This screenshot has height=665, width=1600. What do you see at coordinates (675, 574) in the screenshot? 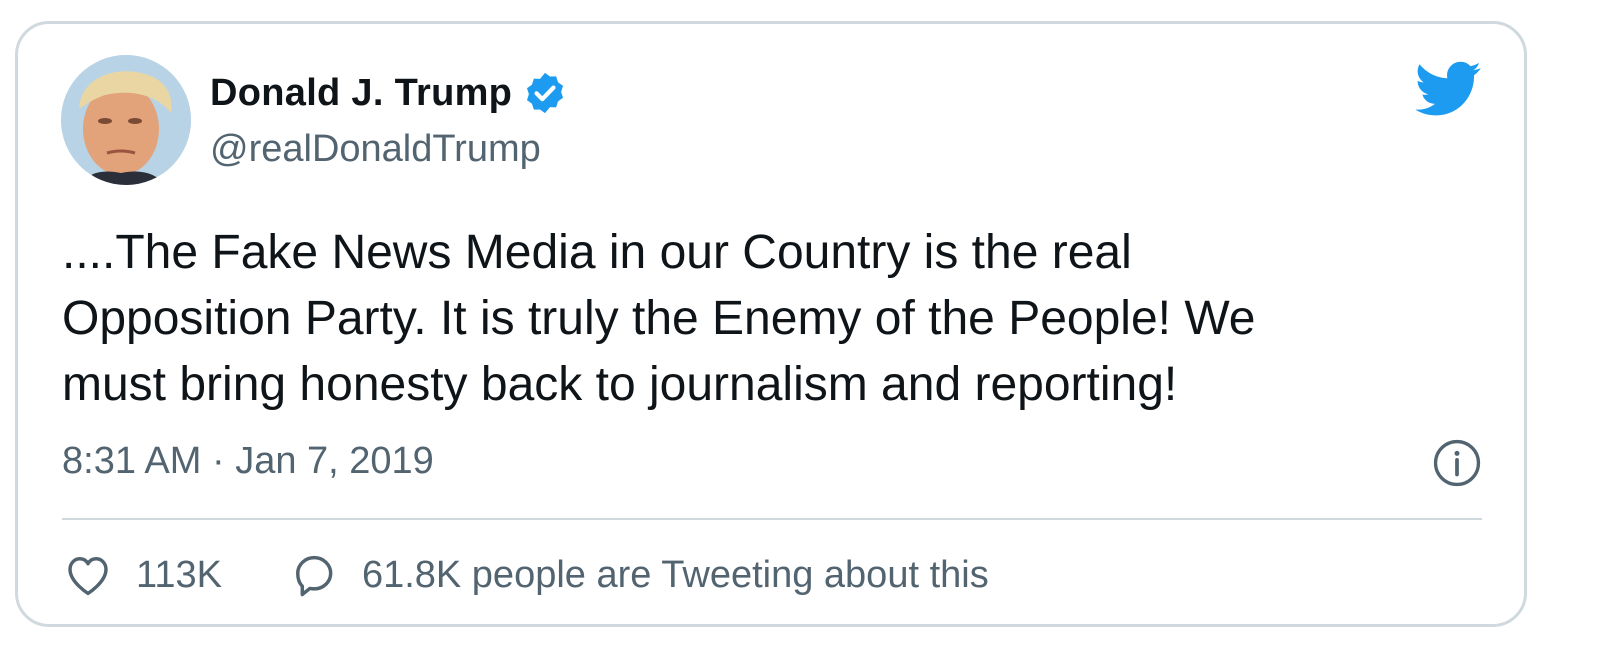
I see `reply-label: 61.8K people are Tweeting about this` at bounding box center [675, 574].